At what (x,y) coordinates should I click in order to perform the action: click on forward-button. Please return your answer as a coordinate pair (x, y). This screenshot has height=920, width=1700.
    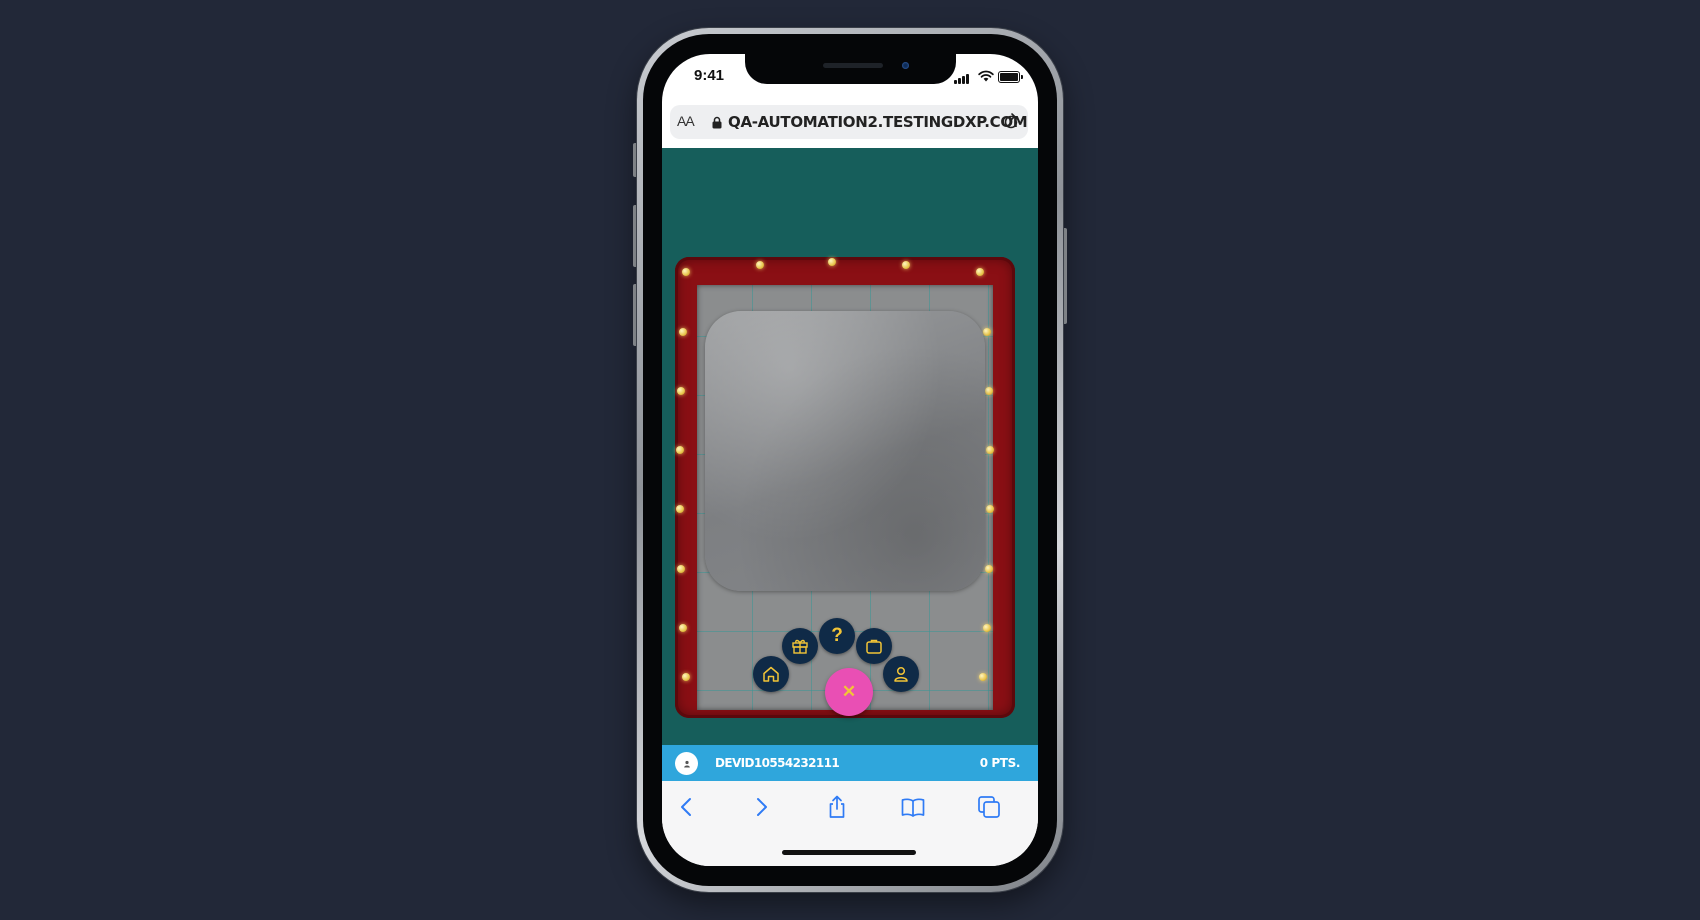
    Looking at the image, I should click on (761, 807).